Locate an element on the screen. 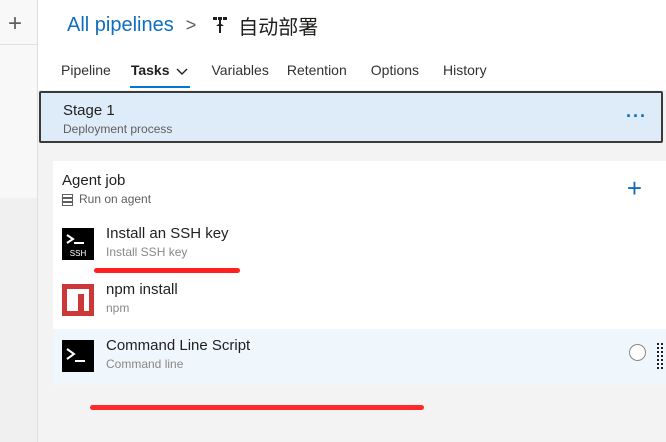 Image resolution: width=666 pixels, height=442 pixels. task-row-command-line-script: Command Line Script Command line is located at coordinates (359, 357).